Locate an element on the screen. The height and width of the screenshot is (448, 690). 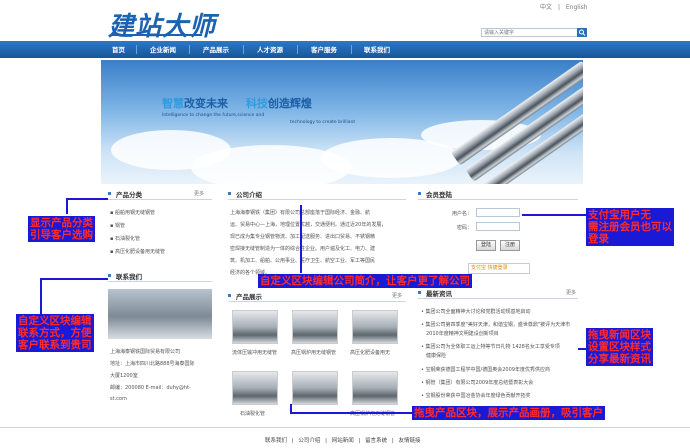
register-button: 注册 is located at coordinates (510, 245).